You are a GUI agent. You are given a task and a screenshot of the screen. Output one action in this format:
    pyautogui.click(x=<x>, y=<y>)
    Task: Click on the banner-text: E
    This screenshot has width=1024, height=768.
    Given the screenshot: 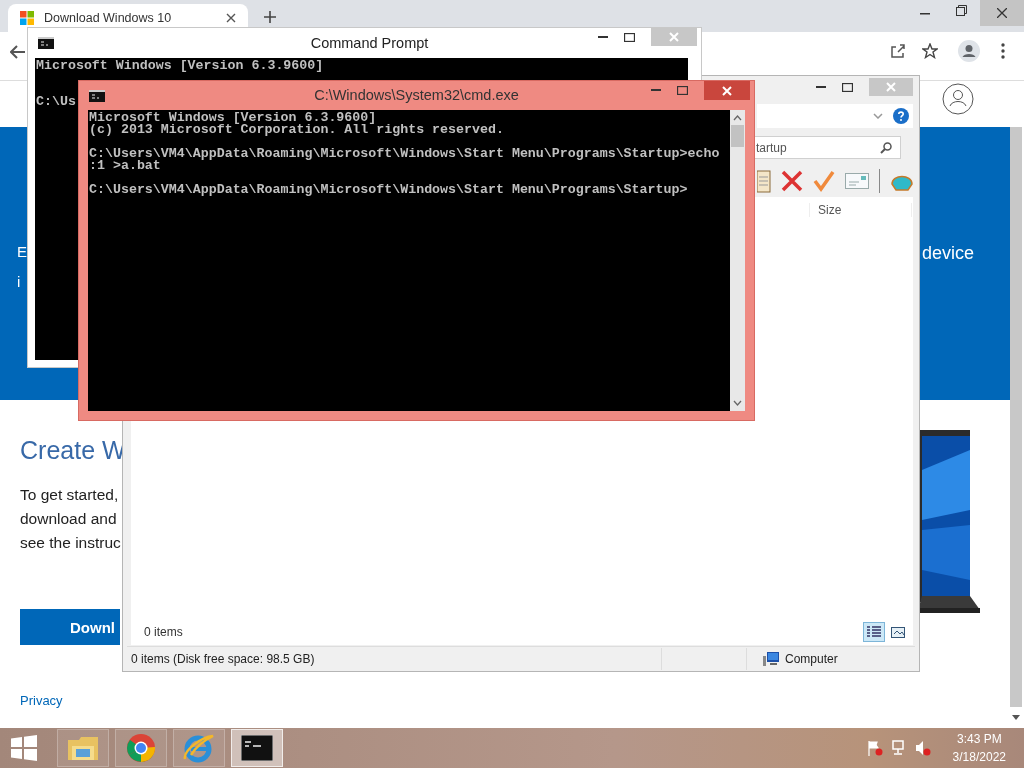 What is the action you would take?
    pyautogui.click(x=22, y=251)
    